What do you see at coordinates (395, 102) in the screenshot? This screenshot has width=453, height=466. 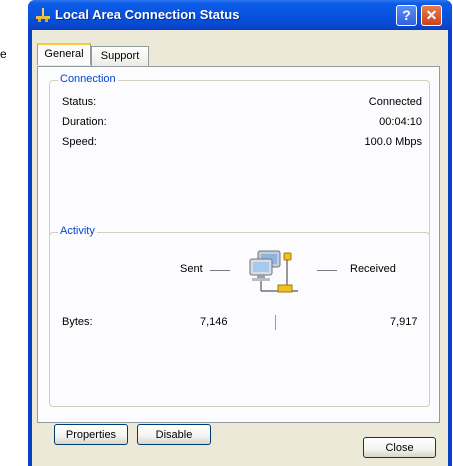 I see `status-value: Connected` at bounding box center [395, 102].